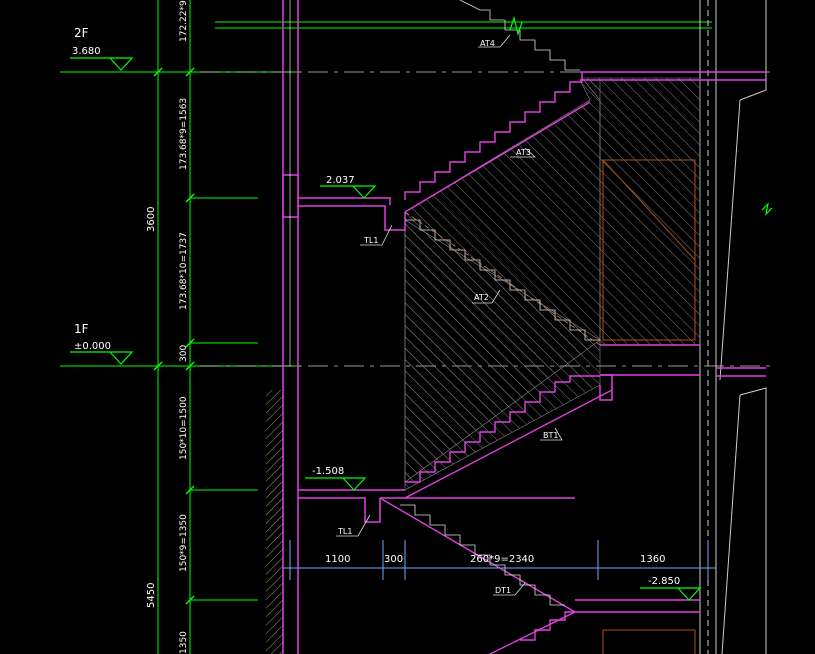 This screenshot has width=815, height=654. I want to click on level-b-value: -1.508, so click(328, 471).